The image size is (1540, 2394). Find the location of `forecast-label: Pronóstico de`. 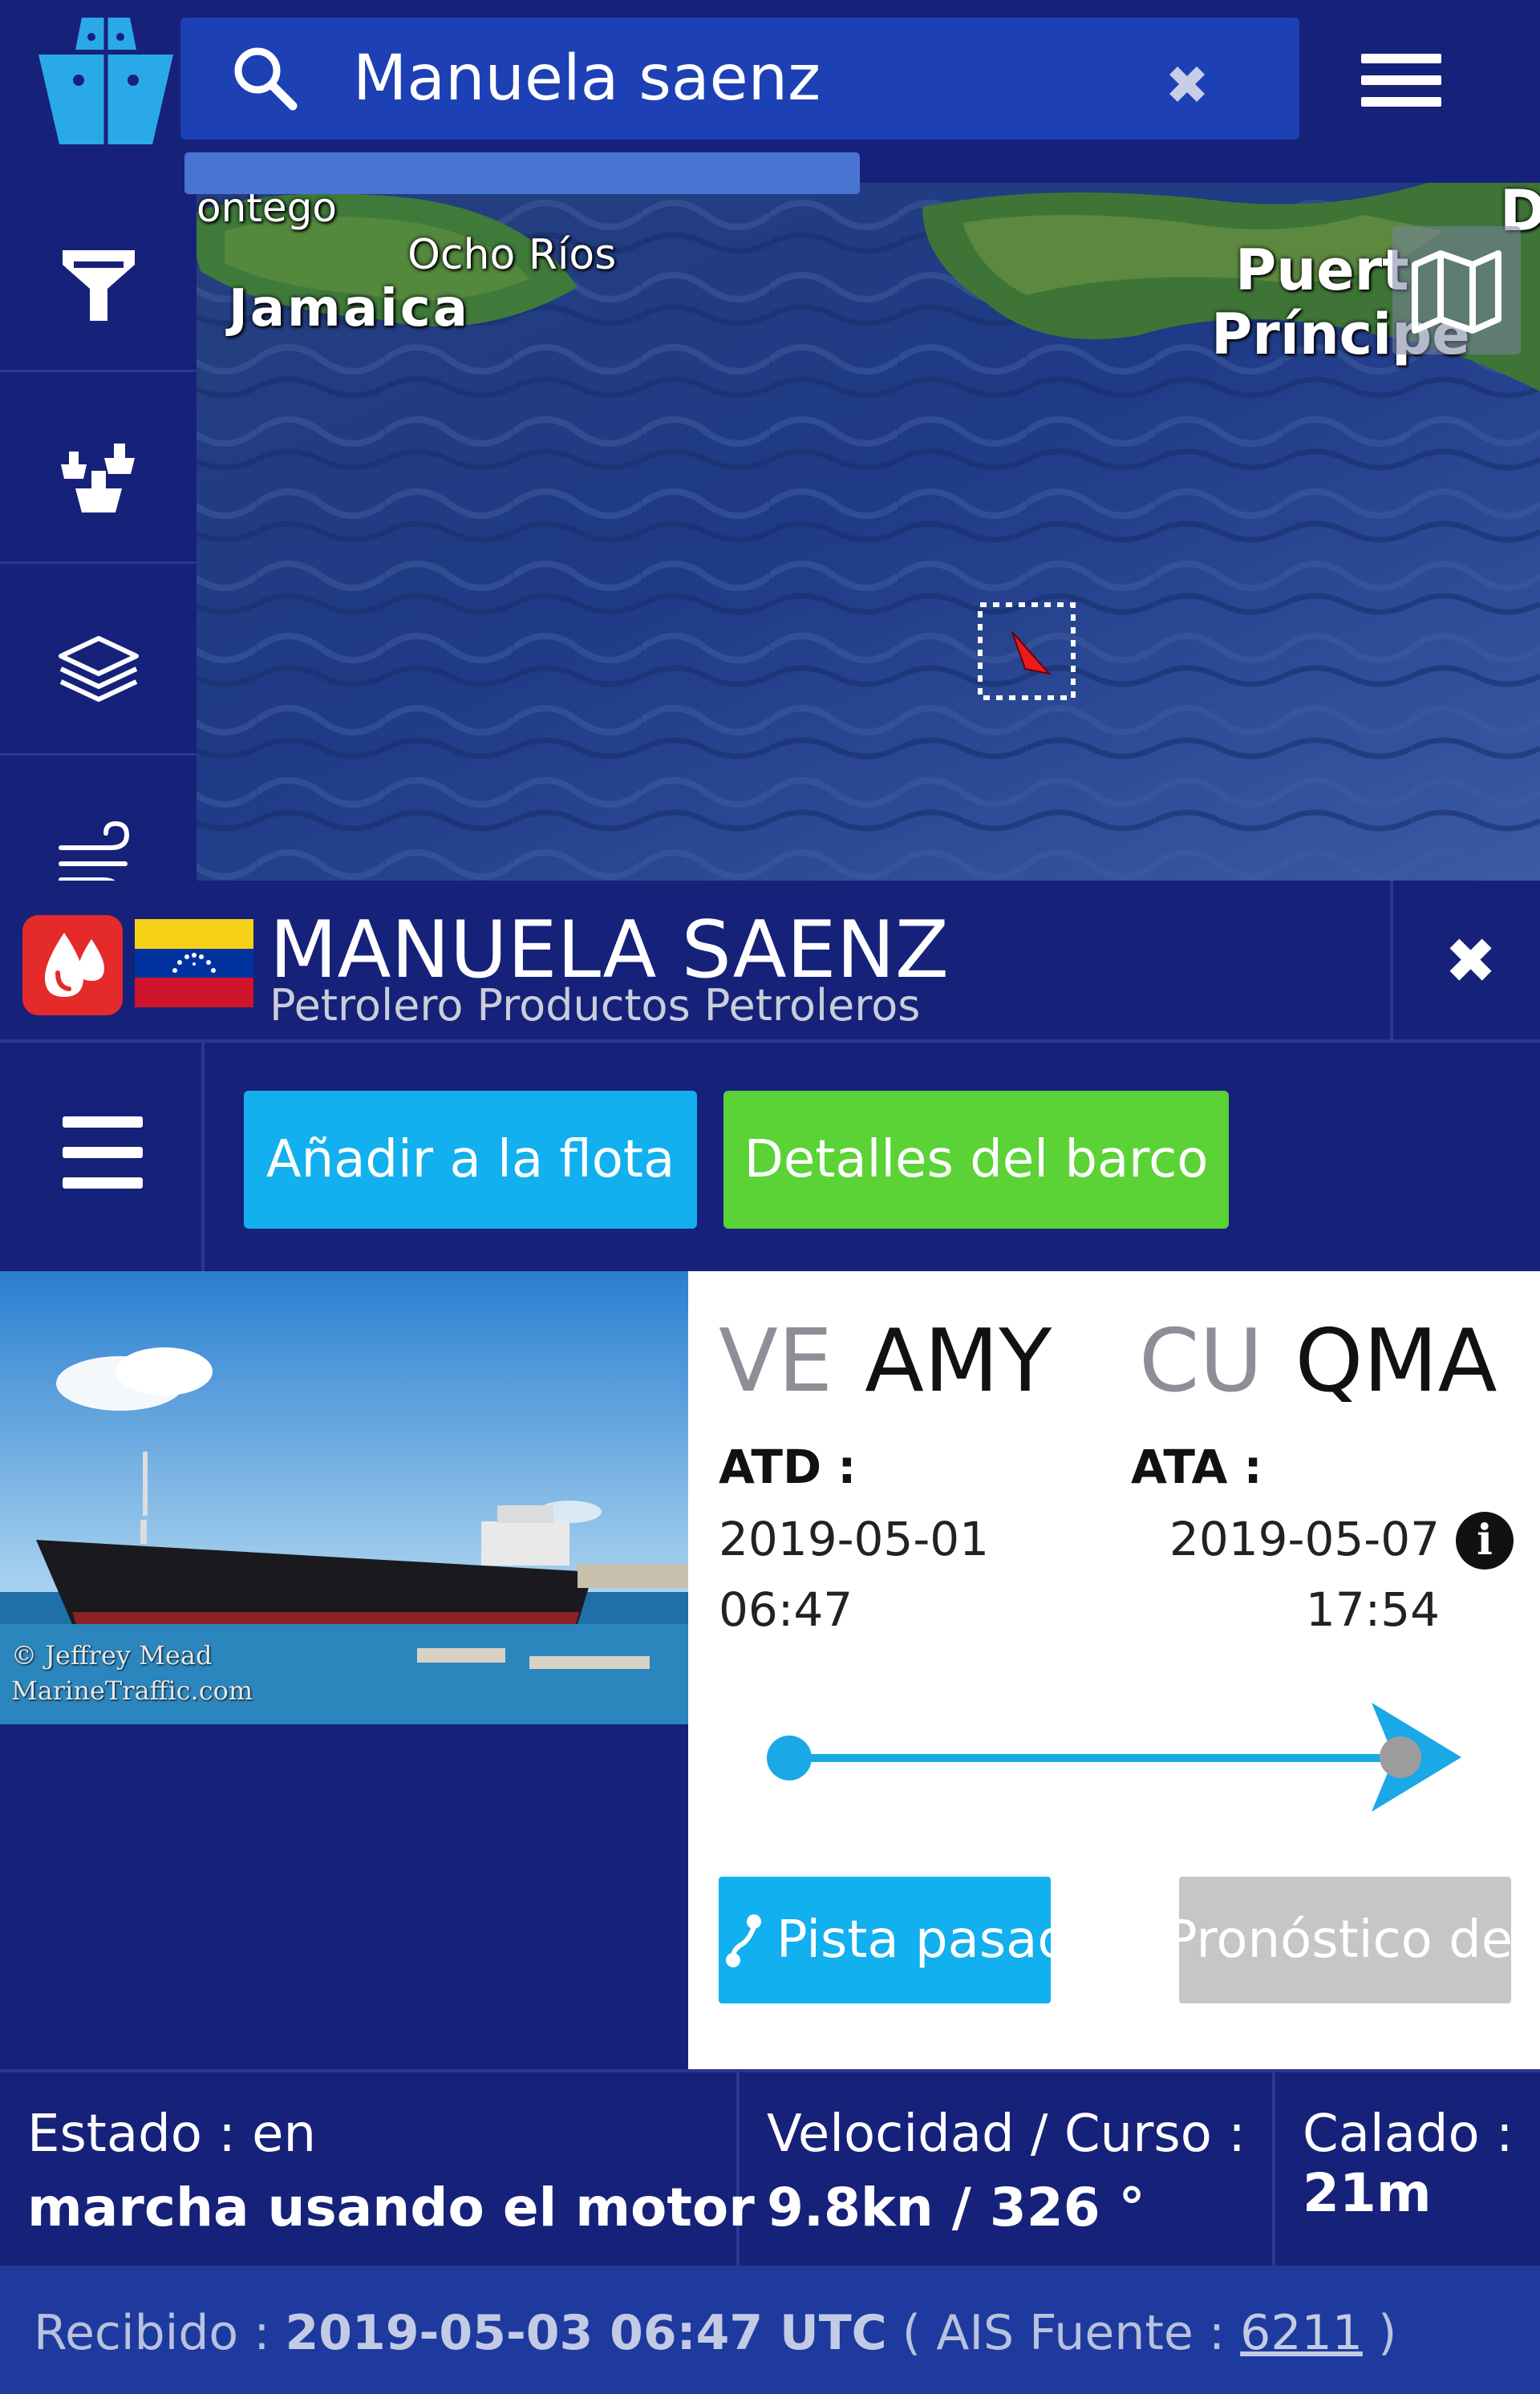

forecast-label: Pronóstico de is located at coordinates (1345, 1940).